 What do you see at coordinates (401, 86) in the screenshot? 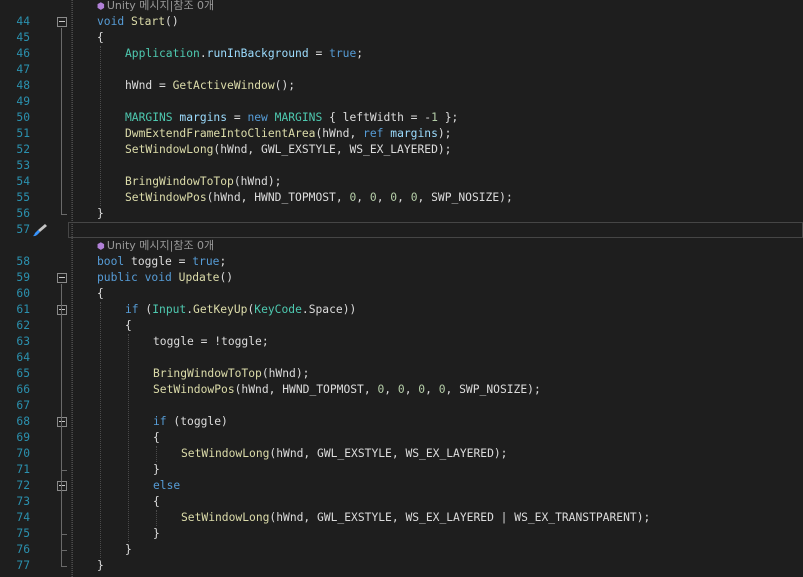
I see `code-line: 48 hWnd = GetActiveWindow();` at bounding box center [401, 86].